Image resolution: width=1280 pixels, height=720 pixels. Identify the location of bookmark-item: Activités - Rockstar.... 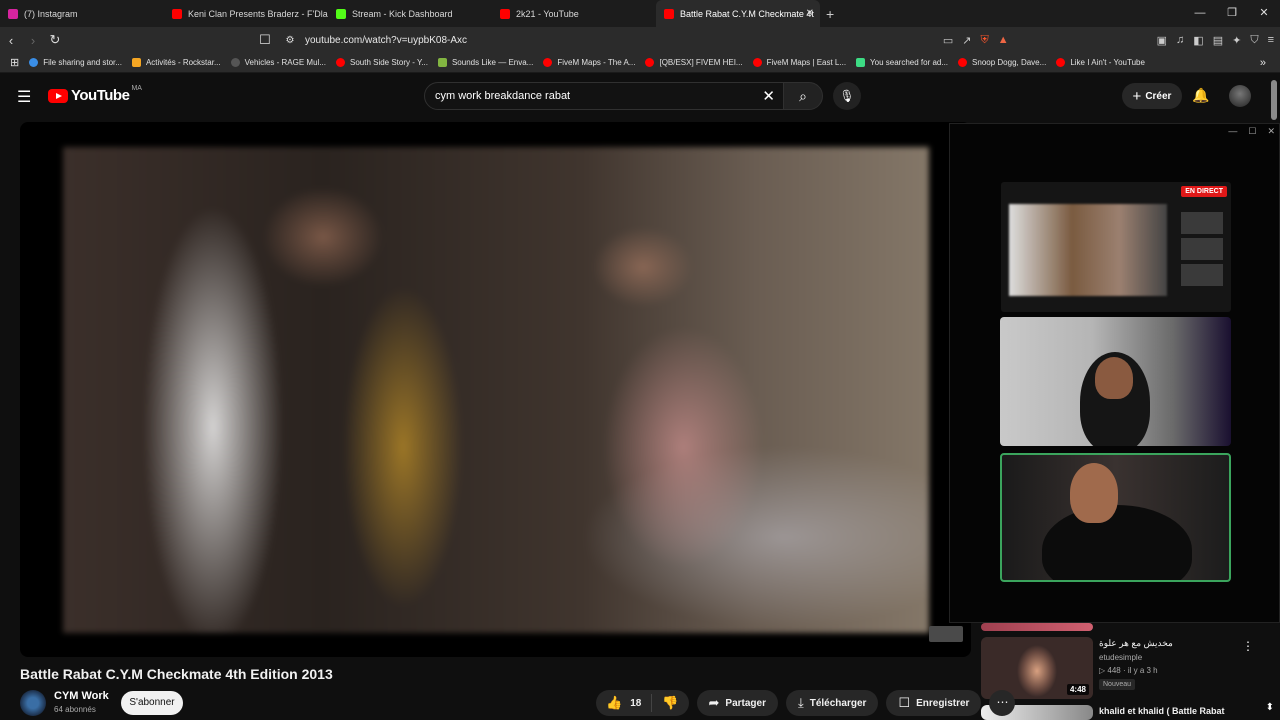
(176, 62).